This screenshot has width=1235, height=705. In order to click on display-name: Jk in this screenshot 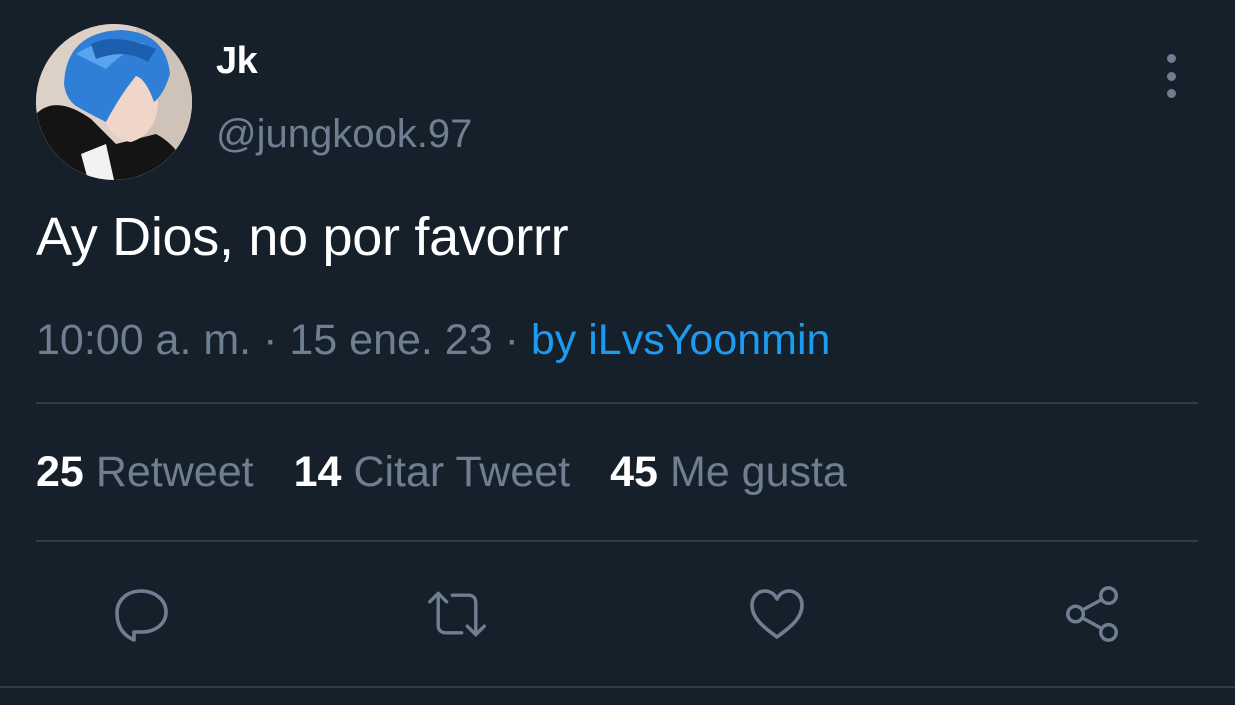, I will do `click(237, 61)`.